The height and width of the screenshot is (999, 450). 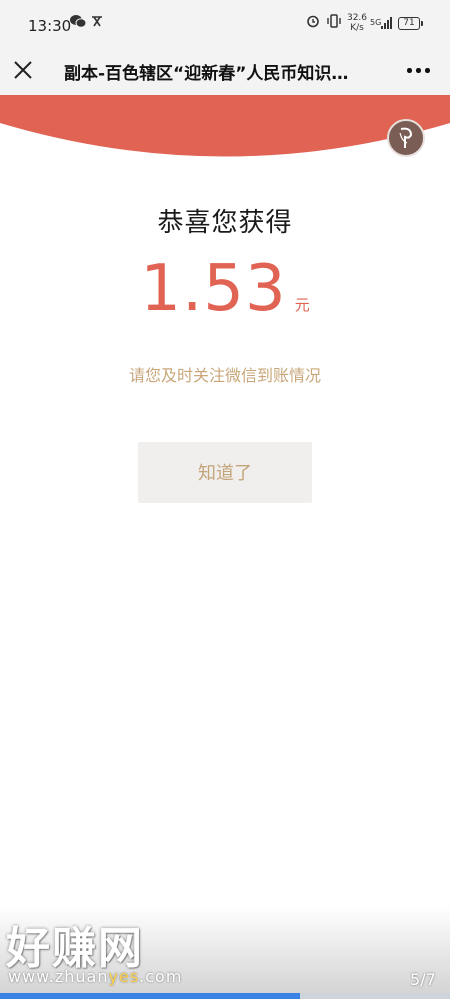 I want to click on congrats-heading: 恭喜您获得, so click(x=225, y=223).